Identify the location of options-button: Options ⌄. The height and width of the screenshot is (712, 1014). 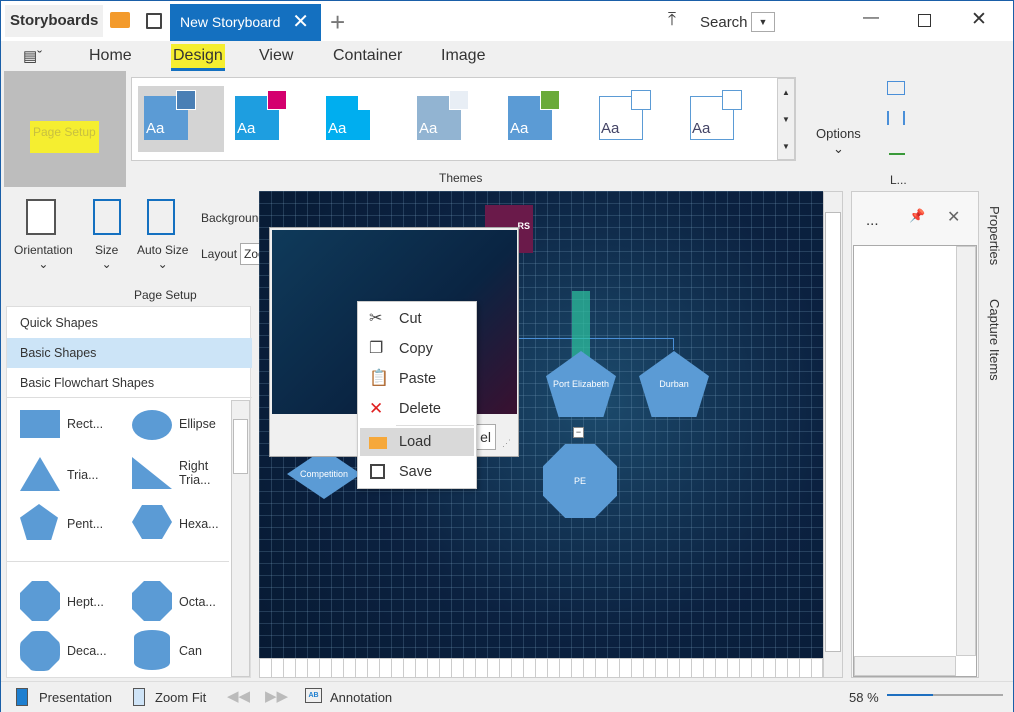
(838, 141).